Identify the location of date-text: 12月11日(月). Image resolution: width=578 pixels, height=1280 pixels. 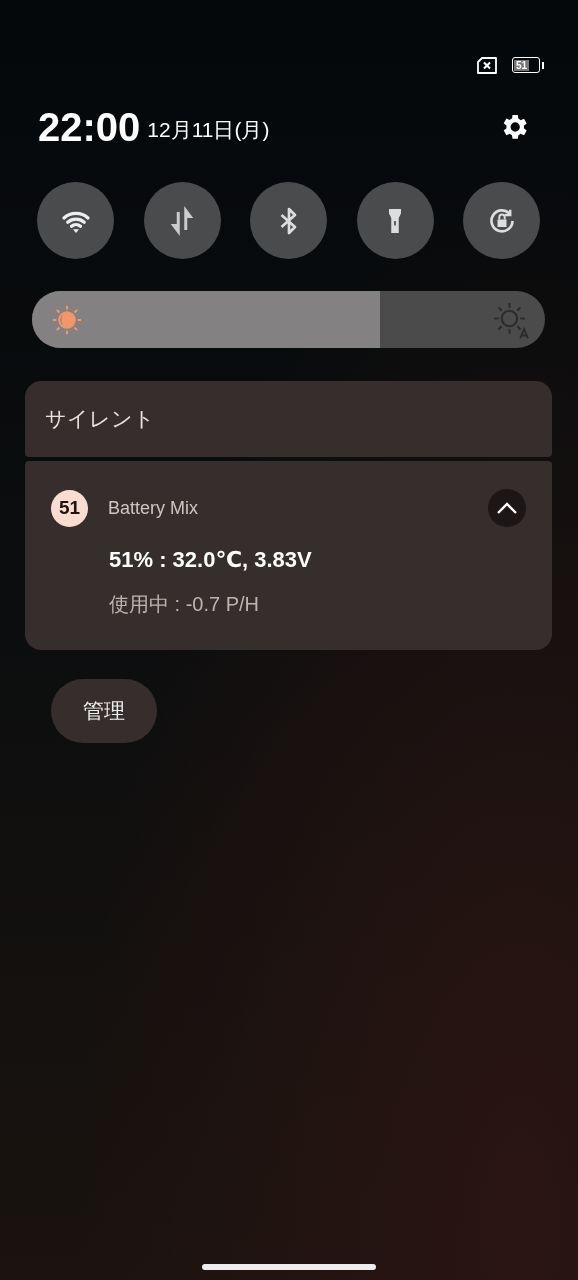
(208, 130).